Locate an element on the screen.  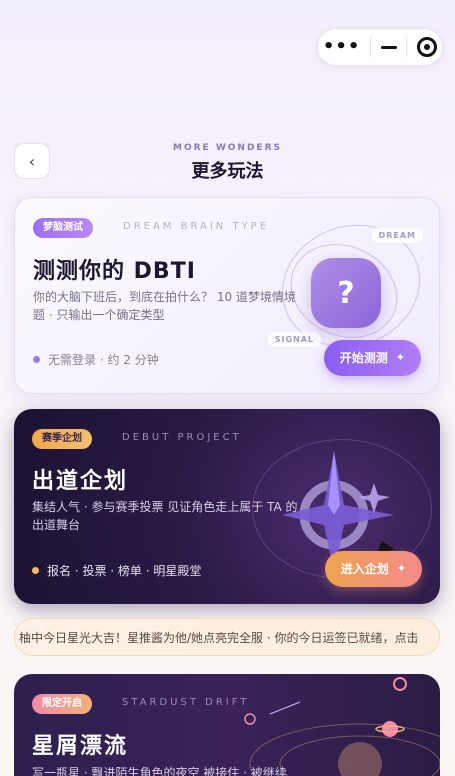
galaxy-icon is located at coordinates (342, 726).